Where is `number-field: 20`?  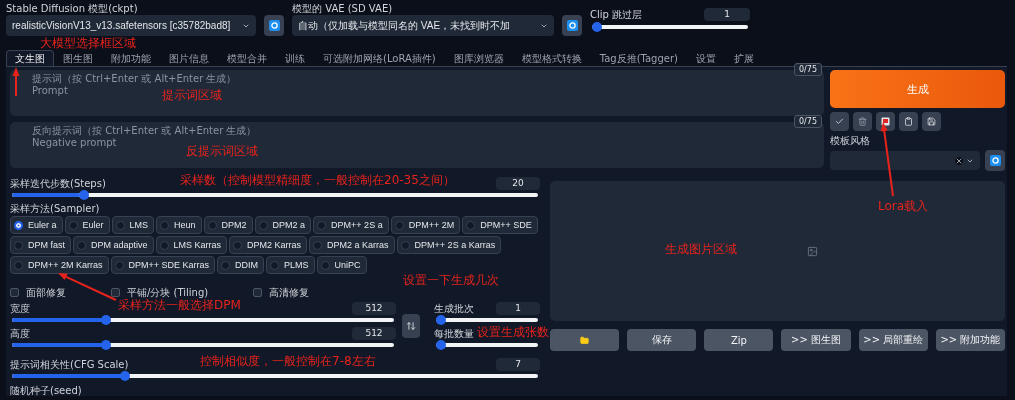 number-field: 20 is located at coordinates (518, 183).